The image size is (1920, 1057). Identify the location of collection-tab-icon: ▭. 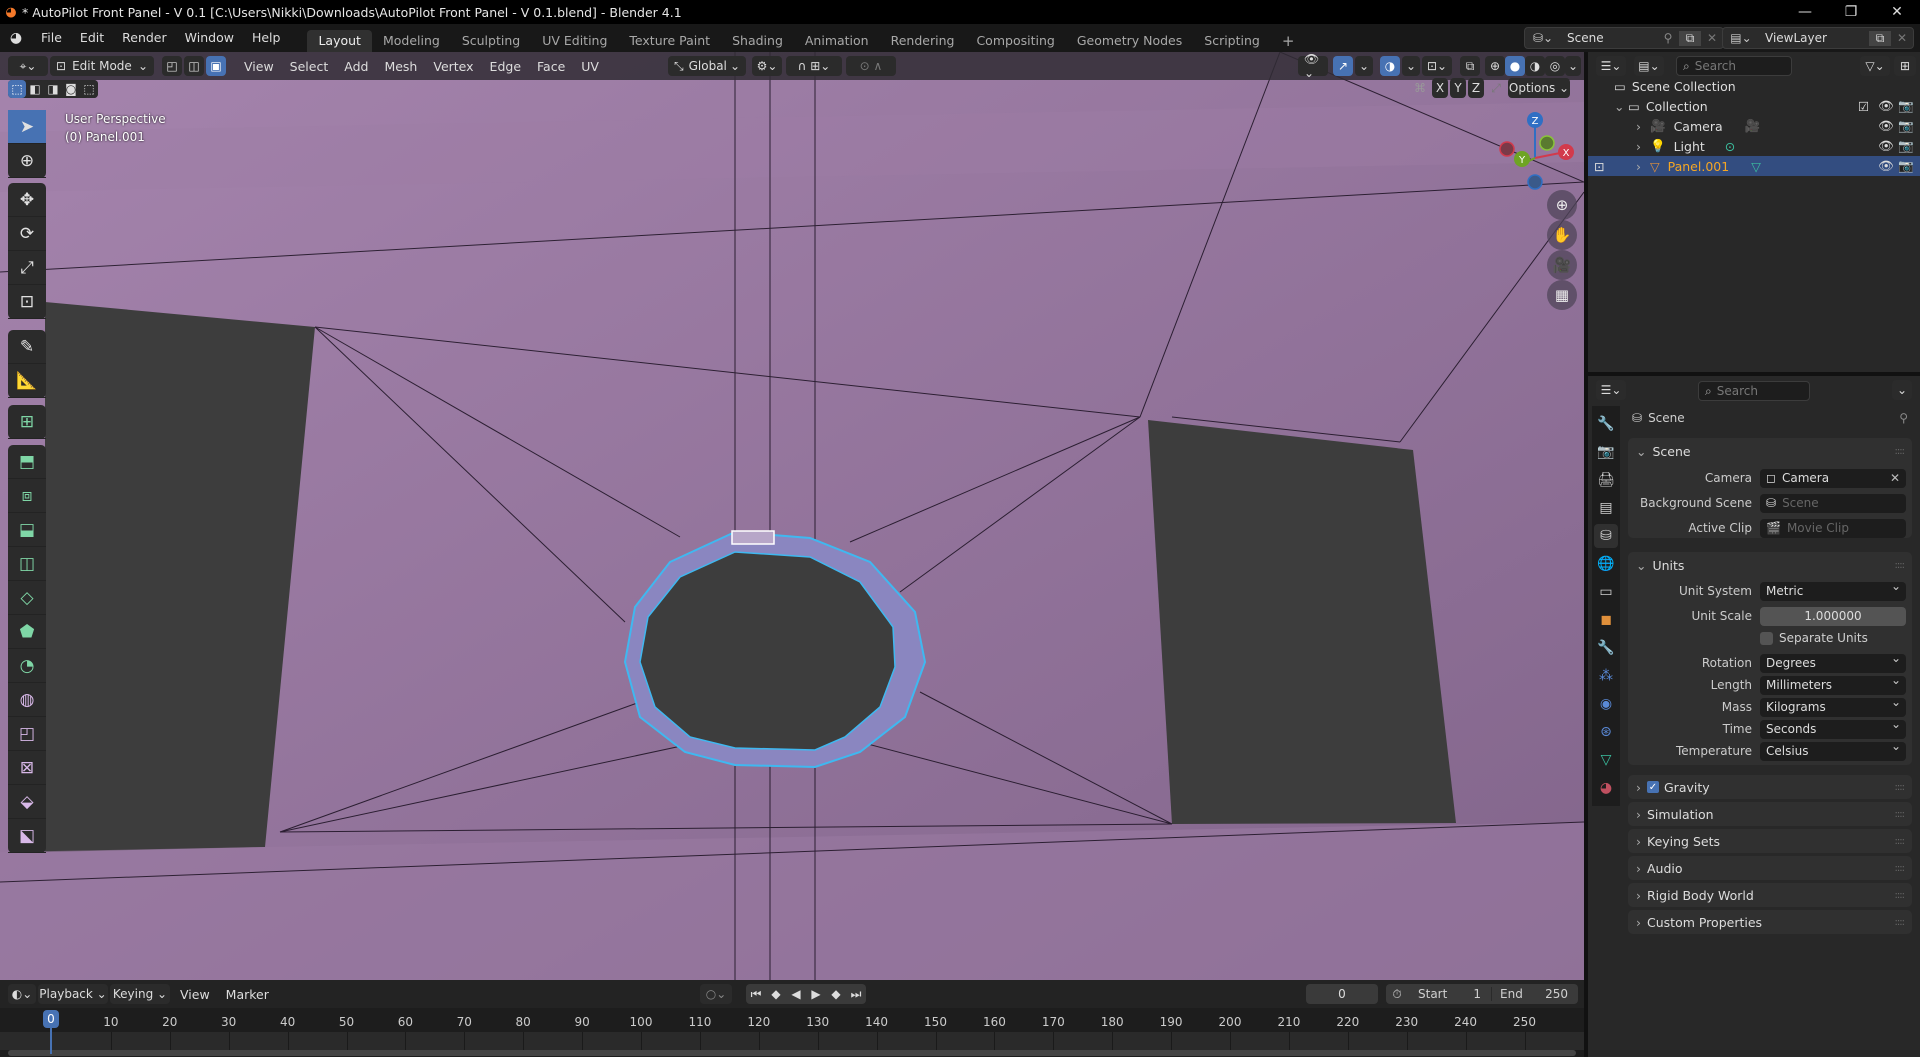
(1606, 592).